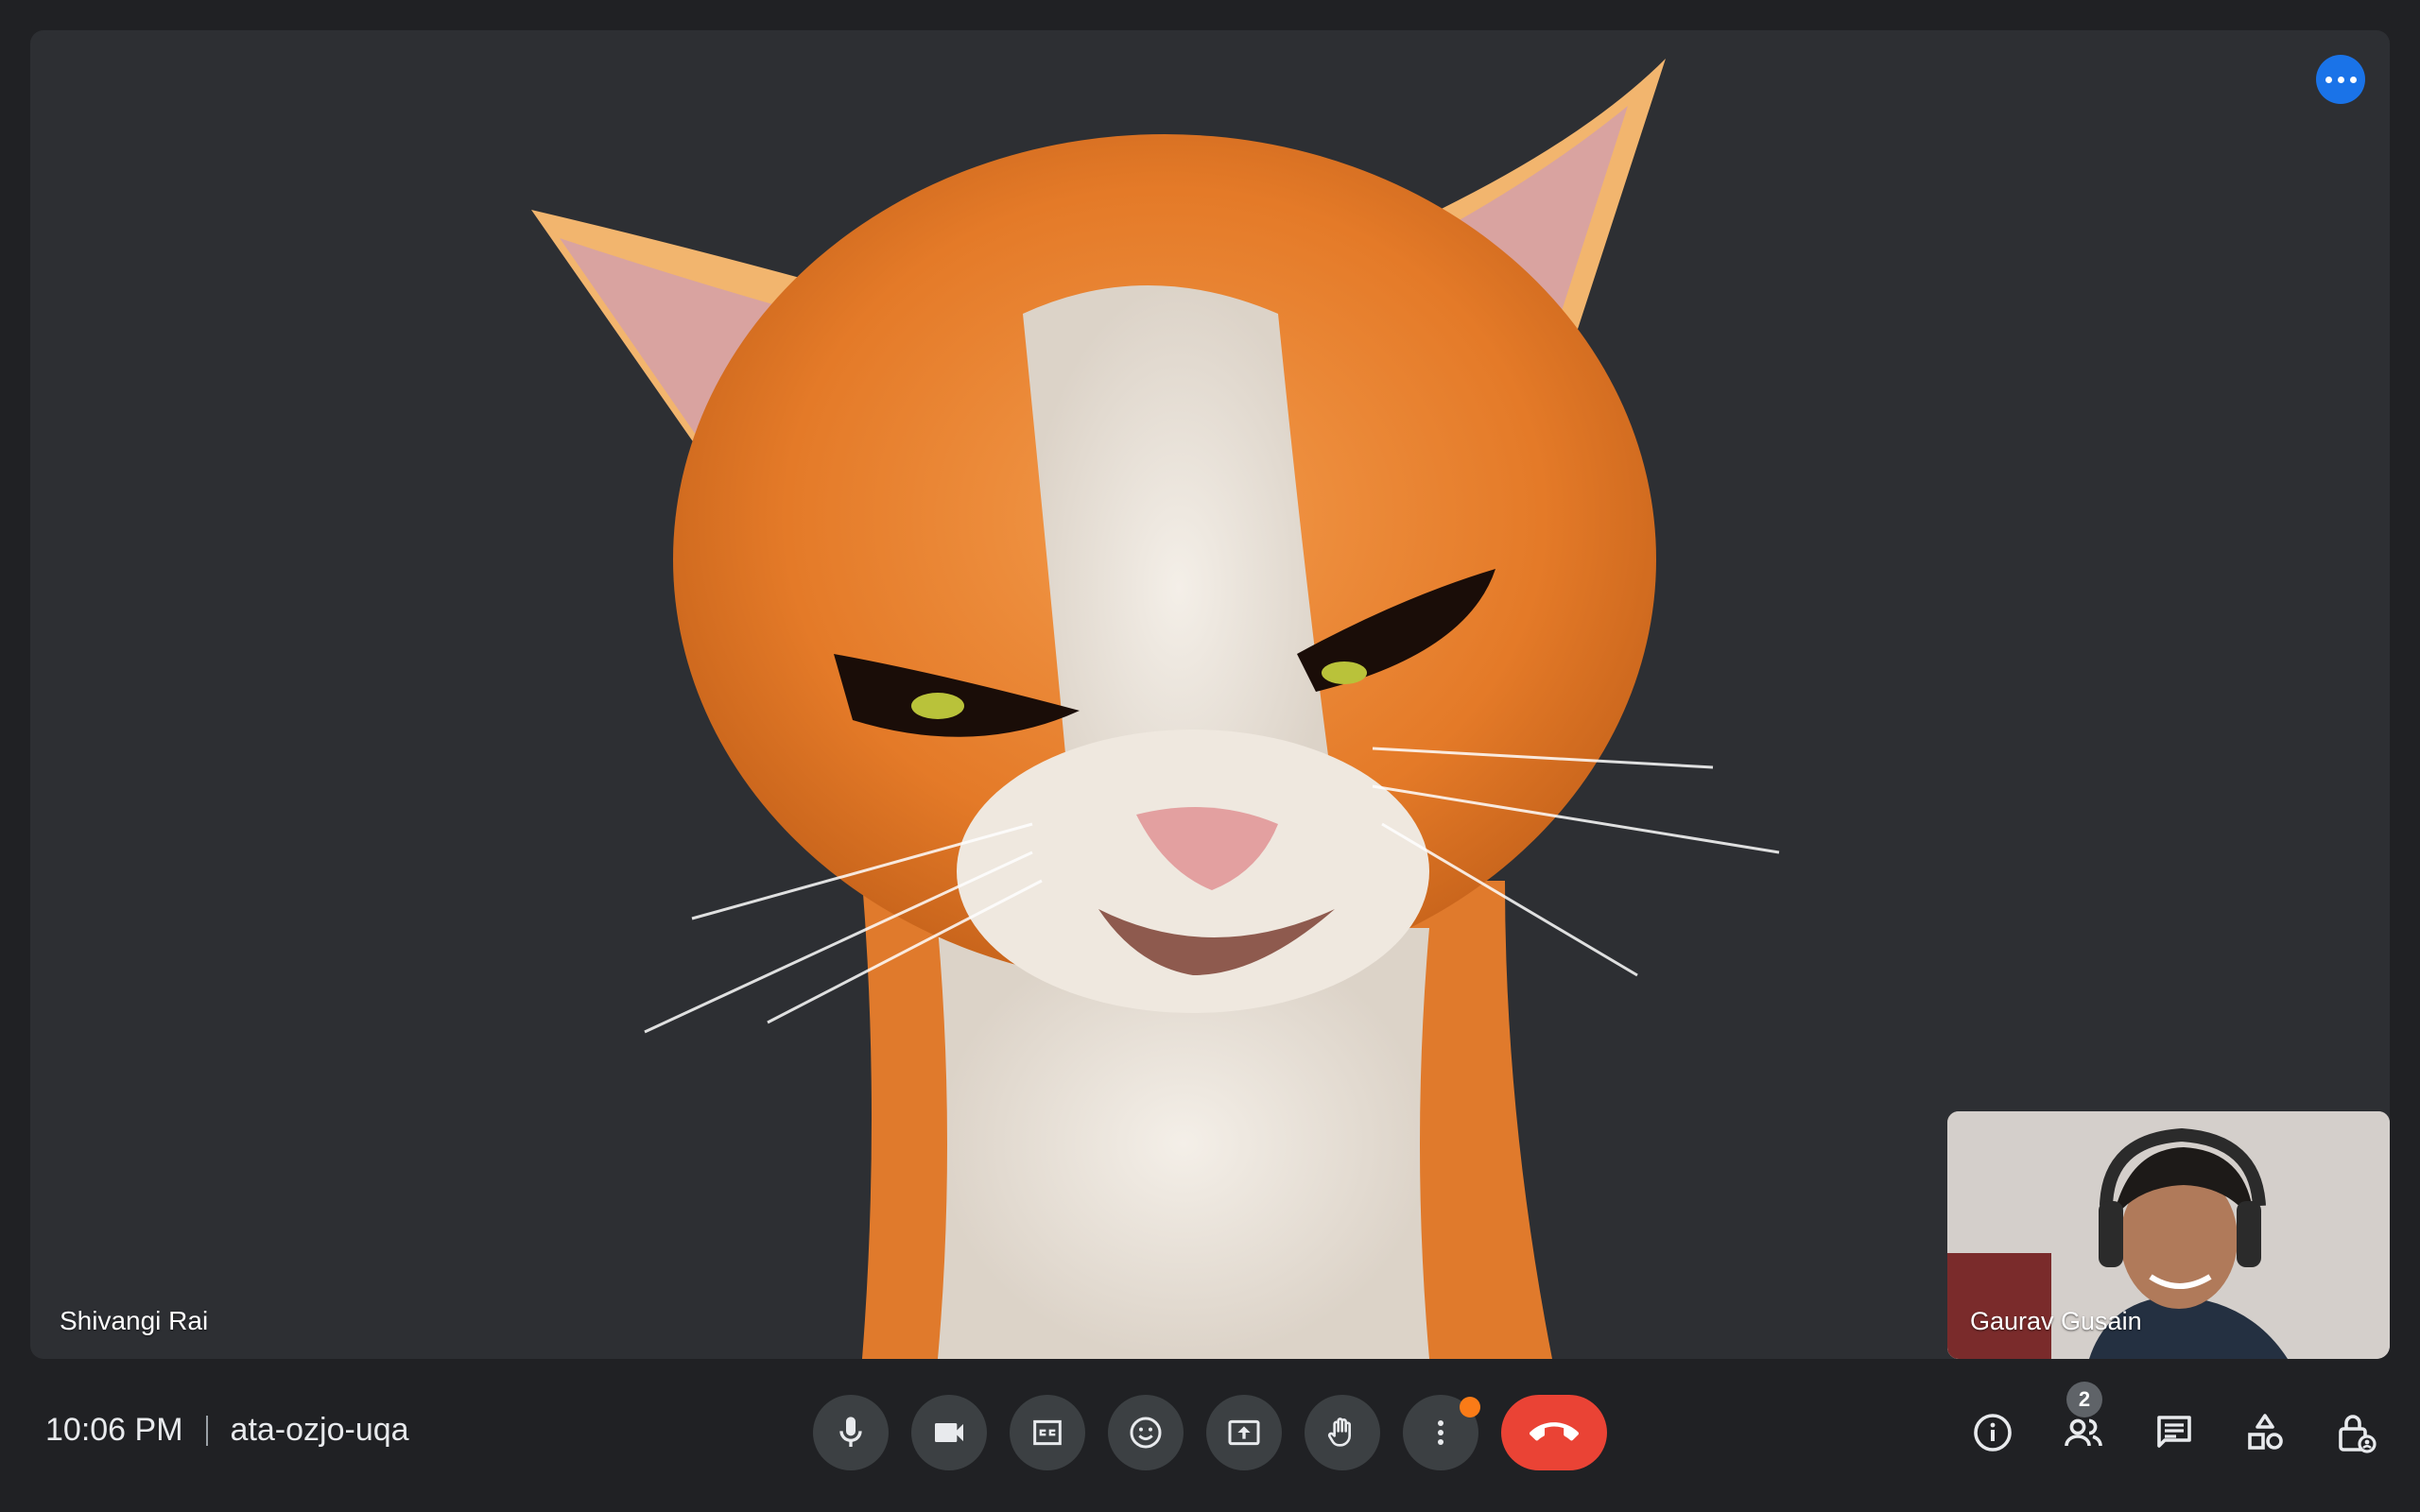  I want to click on self-participant-name: Gaurav Gusain, so click(2056, 1321).